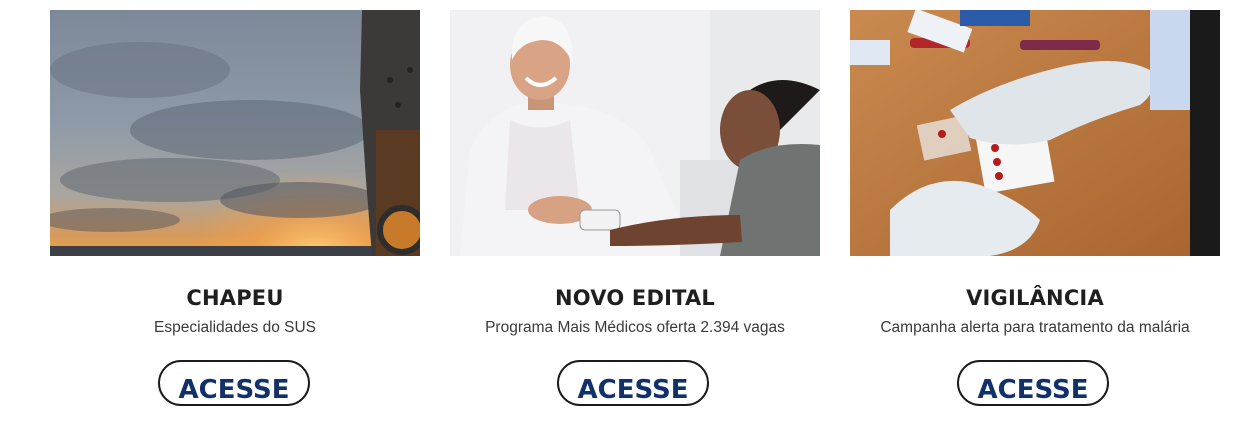 The height and width of the screenshot is (433, 1237). Describe the element at coordinates (1035, 298) in the screenshot. I see `card-title: VIGILÂNCIA` at that location.